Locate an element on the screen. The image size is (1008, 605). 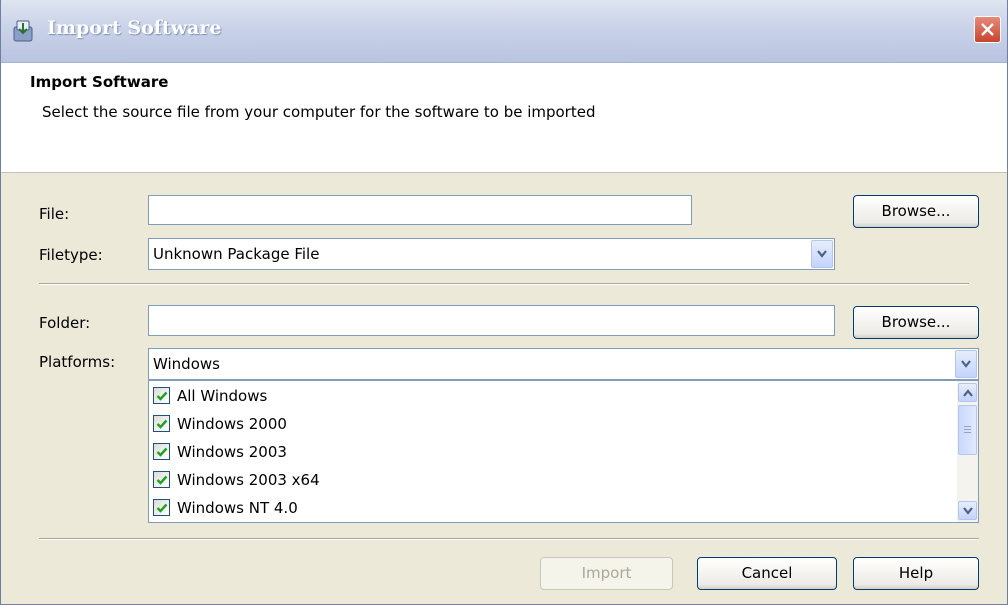
window-title: Import Software is located at coordinates (134, 28).